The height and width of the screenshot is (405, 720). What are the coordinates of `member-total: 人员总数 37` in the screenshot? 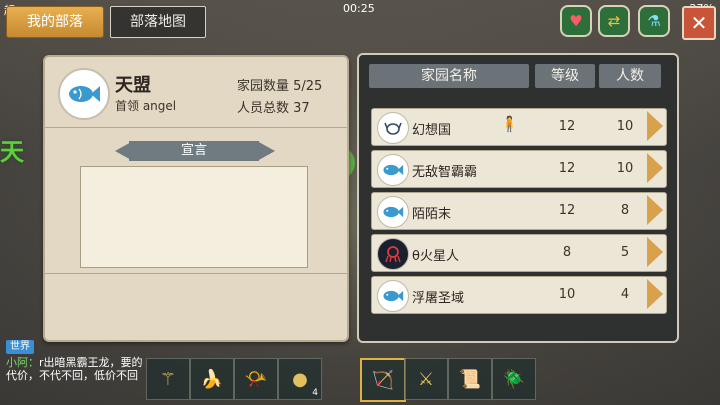 It's located at (273, 108).